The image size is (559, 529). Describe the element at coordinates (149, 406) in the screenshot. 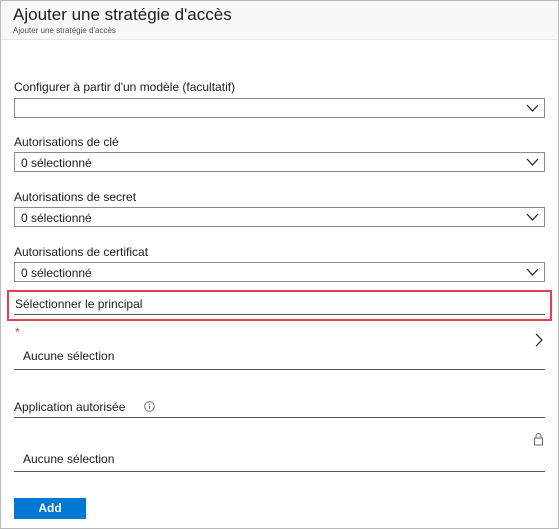

I see `info-icon` at that location.